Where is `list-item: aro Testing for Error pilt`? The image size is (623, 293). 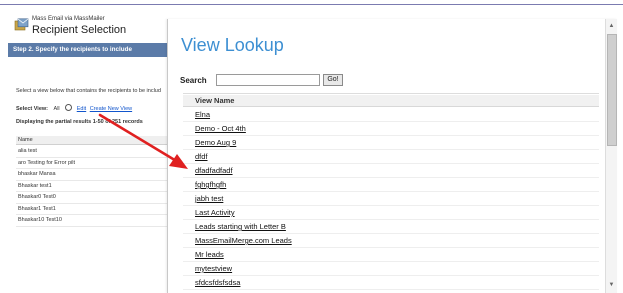
list-item: aro Testing for Error pilt is located at coordinates (95, 163).